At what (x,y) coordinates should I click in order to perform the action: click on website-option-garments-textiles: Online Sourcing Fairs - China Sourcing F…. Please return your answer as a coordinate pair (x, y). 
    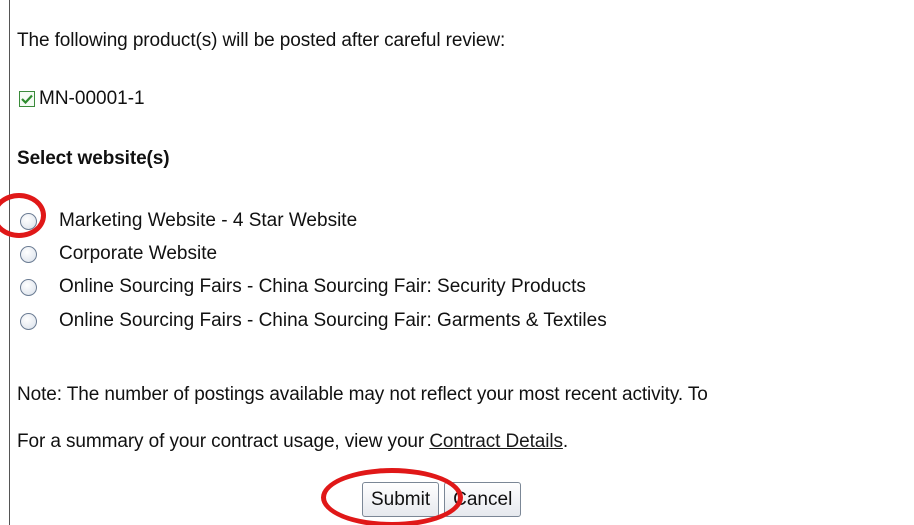
    Looking at the image, I should click on (313, 321).